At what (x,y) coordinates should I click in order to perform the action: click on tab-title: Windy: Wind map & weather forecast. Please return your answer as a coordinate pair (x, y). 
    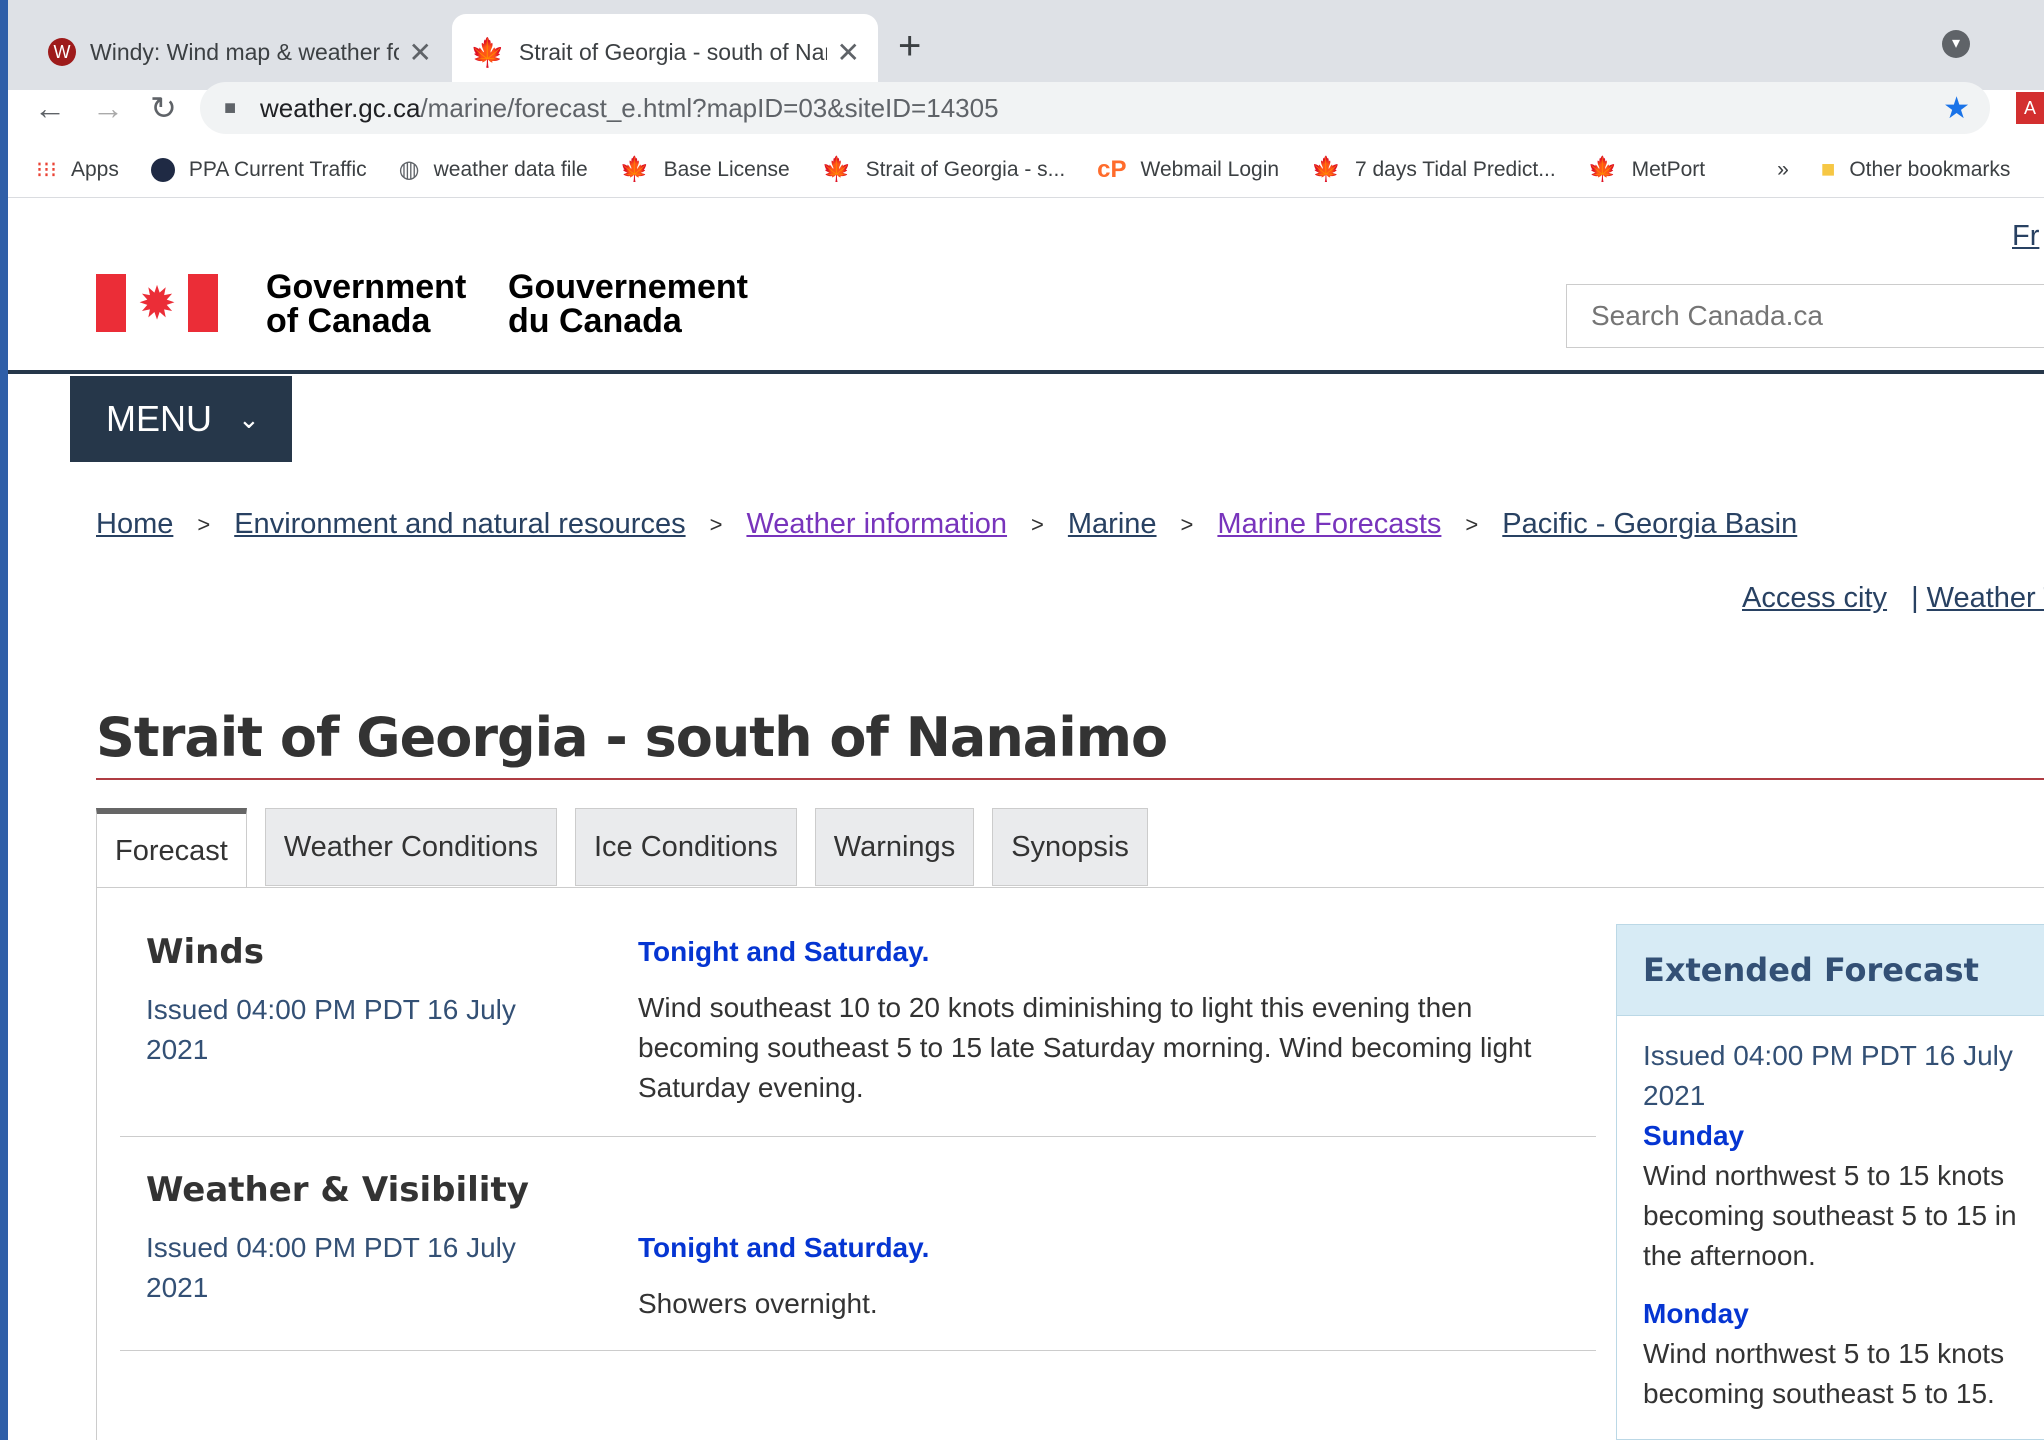
    Looking at the image, I should click on (244, 51).